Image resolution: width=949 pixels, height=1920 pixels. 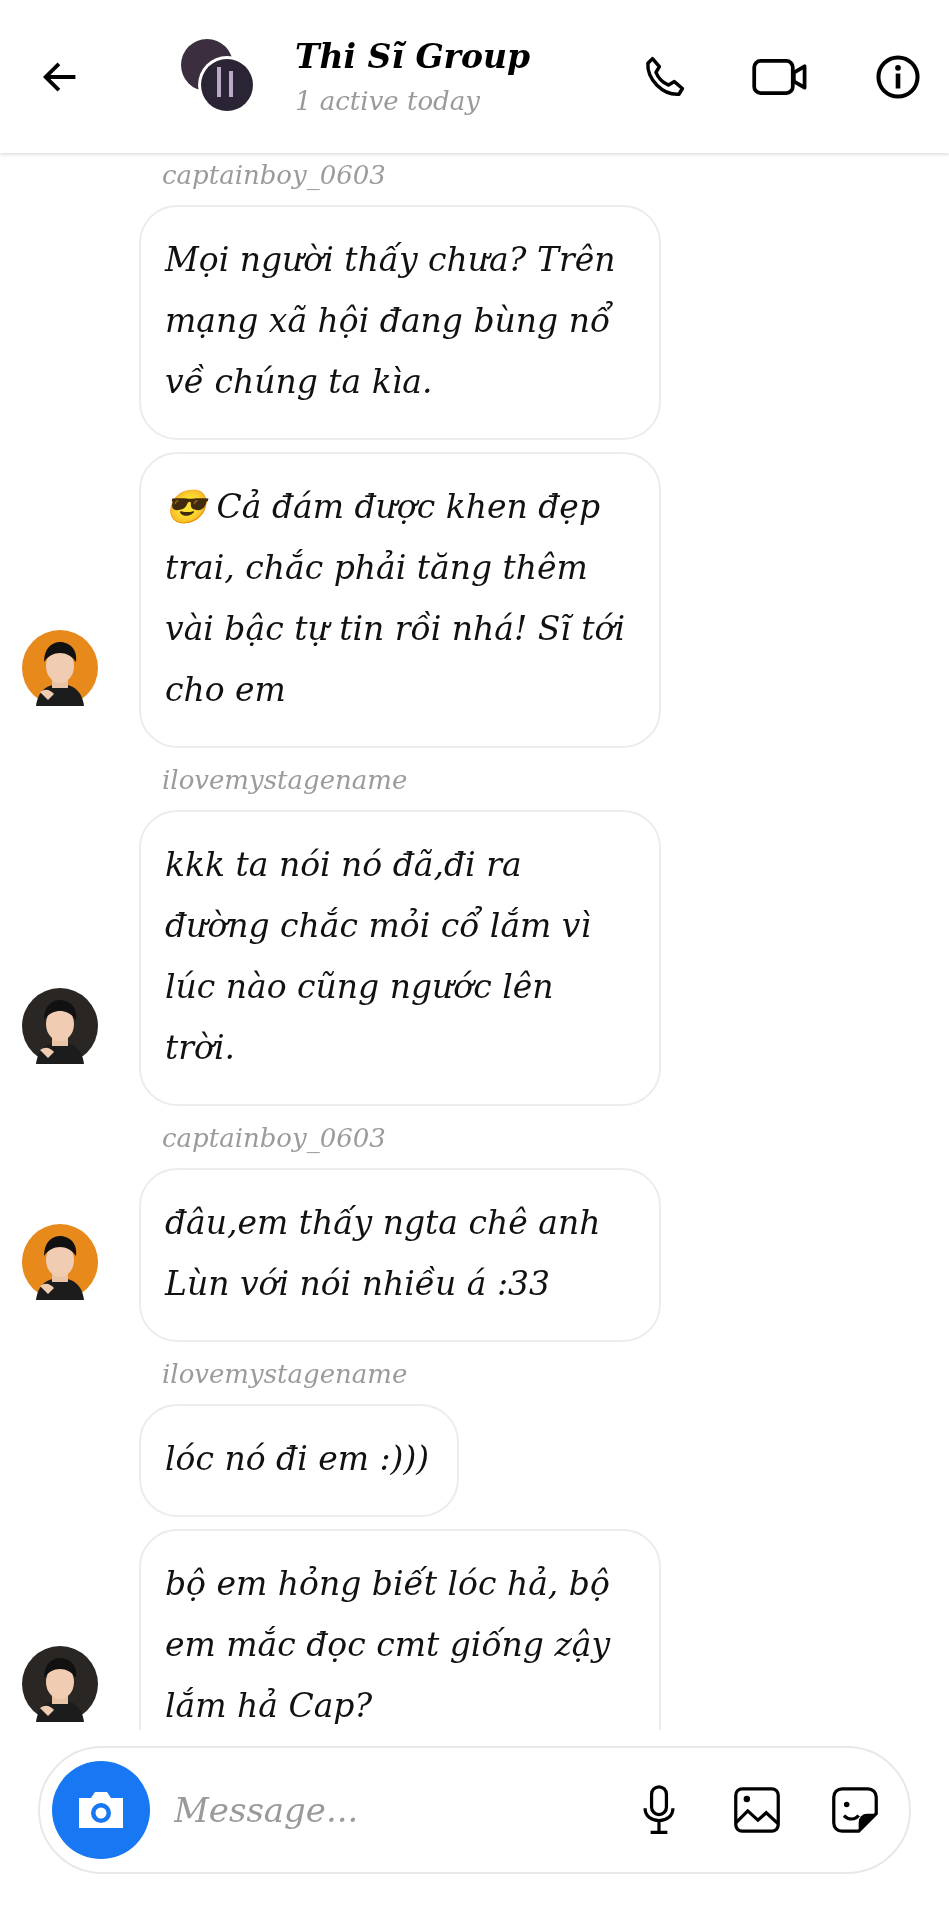 What do you see at coordinates (757, 1810) in the screenshot?
I see `image-icon` at bounding box center [757, 1810].